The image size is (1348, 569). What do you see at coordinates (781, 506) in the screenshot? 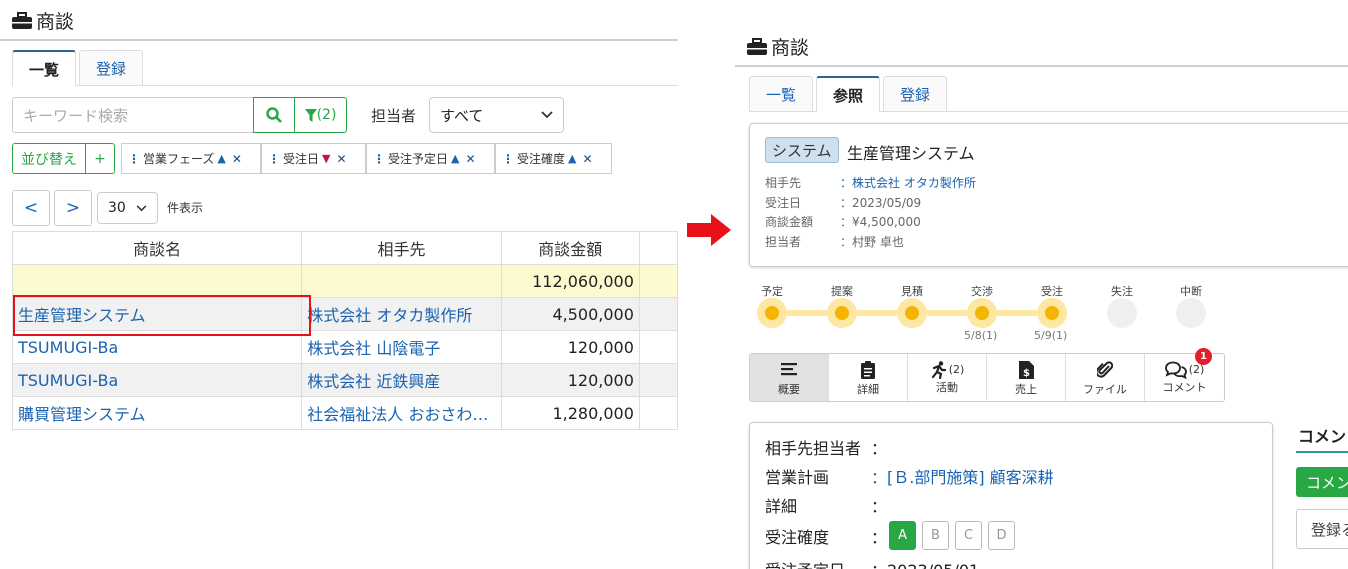
I see `detail-label: 詳細` at bounding box center [781, 506].